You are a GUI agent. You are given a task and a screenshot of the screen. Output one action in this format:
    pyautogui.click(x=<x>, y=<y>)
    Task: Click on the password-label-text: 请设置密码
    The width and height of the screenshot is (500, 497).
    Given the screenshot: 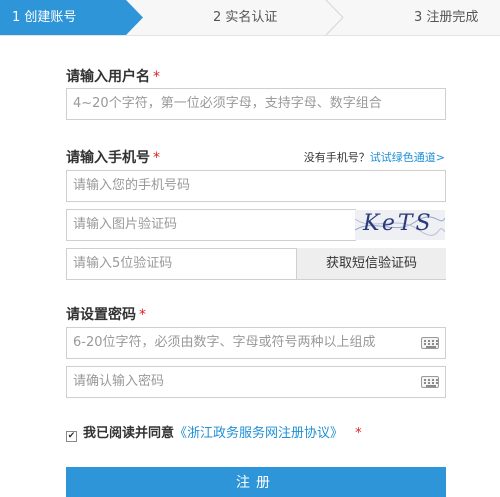 What is the action you would take?
    pyautogui.click(x=101, y=315)
    